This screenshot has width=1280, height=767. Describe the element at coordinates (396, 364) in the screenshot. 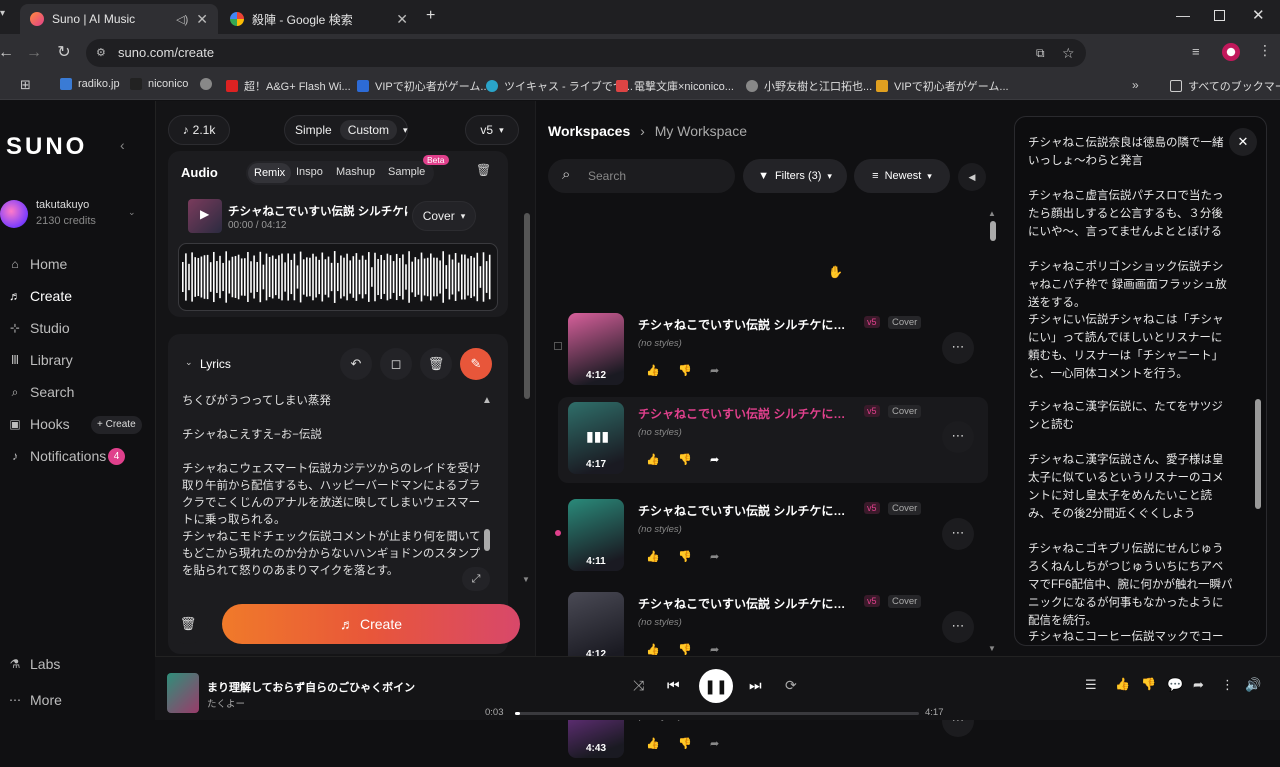

I see `bookmark-icon: ◻` at that location.